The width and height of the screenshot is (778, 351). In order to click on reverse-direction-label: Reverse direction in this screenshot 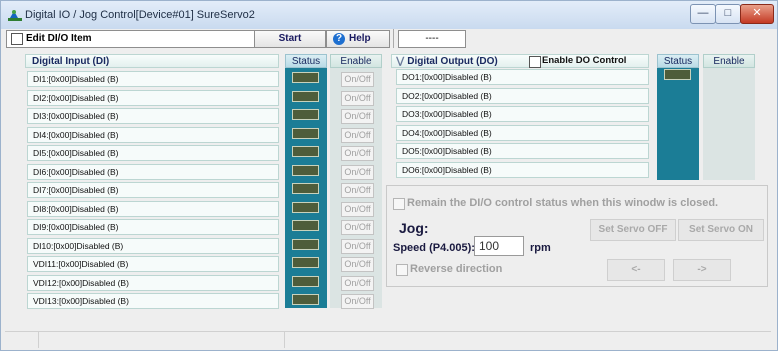, I will do `click(456, 269)`.